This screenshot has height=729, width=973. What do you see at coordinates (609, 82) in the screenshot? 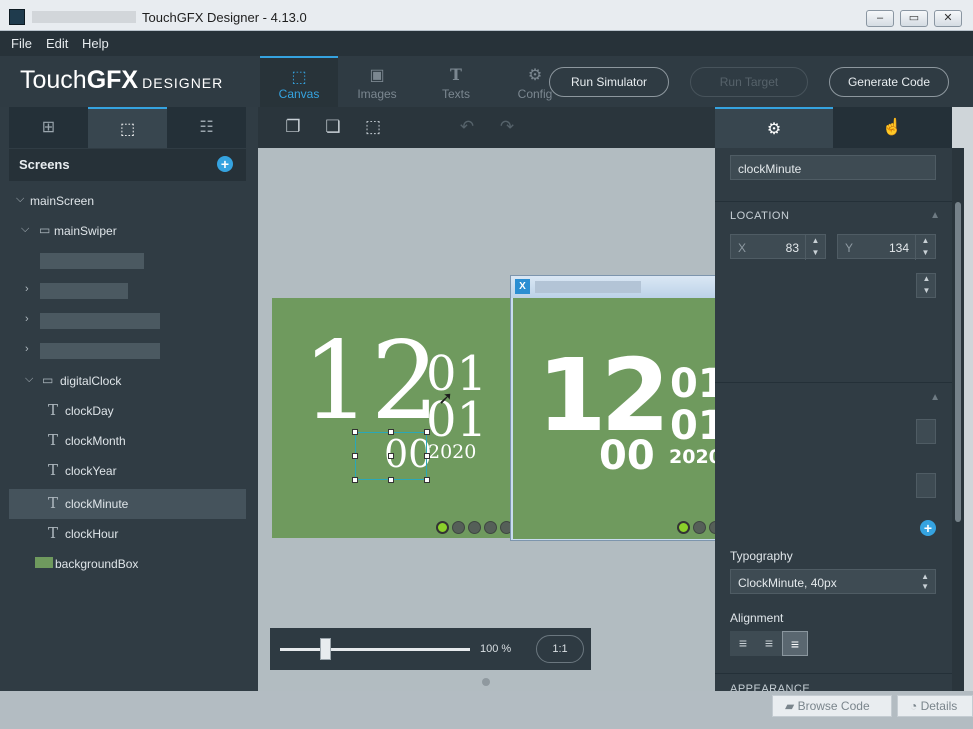
I see `run-simulator-button: Run Simulator` at bounding box center [609, 82].